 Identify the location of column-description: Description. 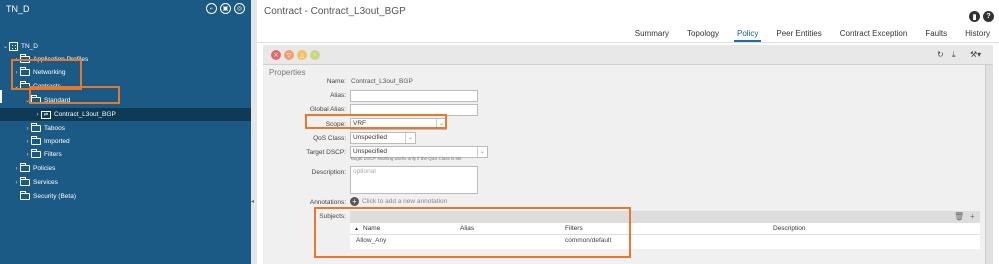
(789, 228).